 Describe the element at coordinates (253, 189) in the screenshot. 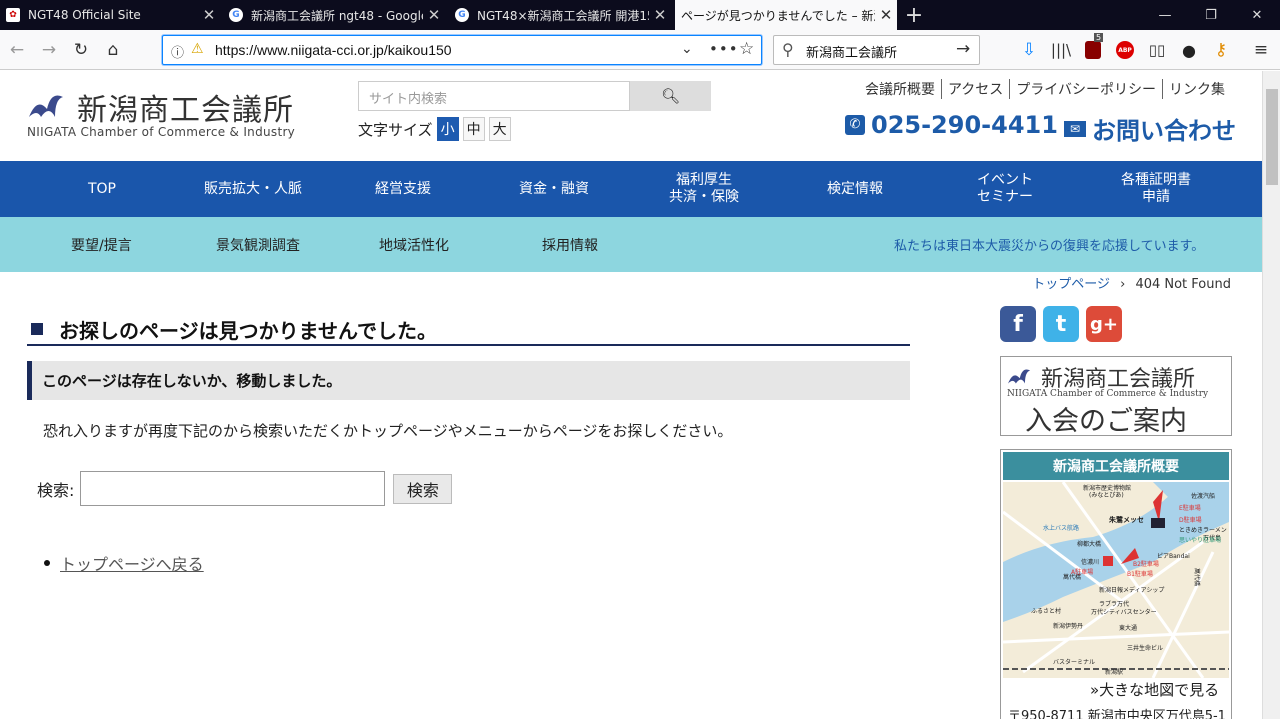

I see `nav-sales: 販売拡大・人脈` at that location.